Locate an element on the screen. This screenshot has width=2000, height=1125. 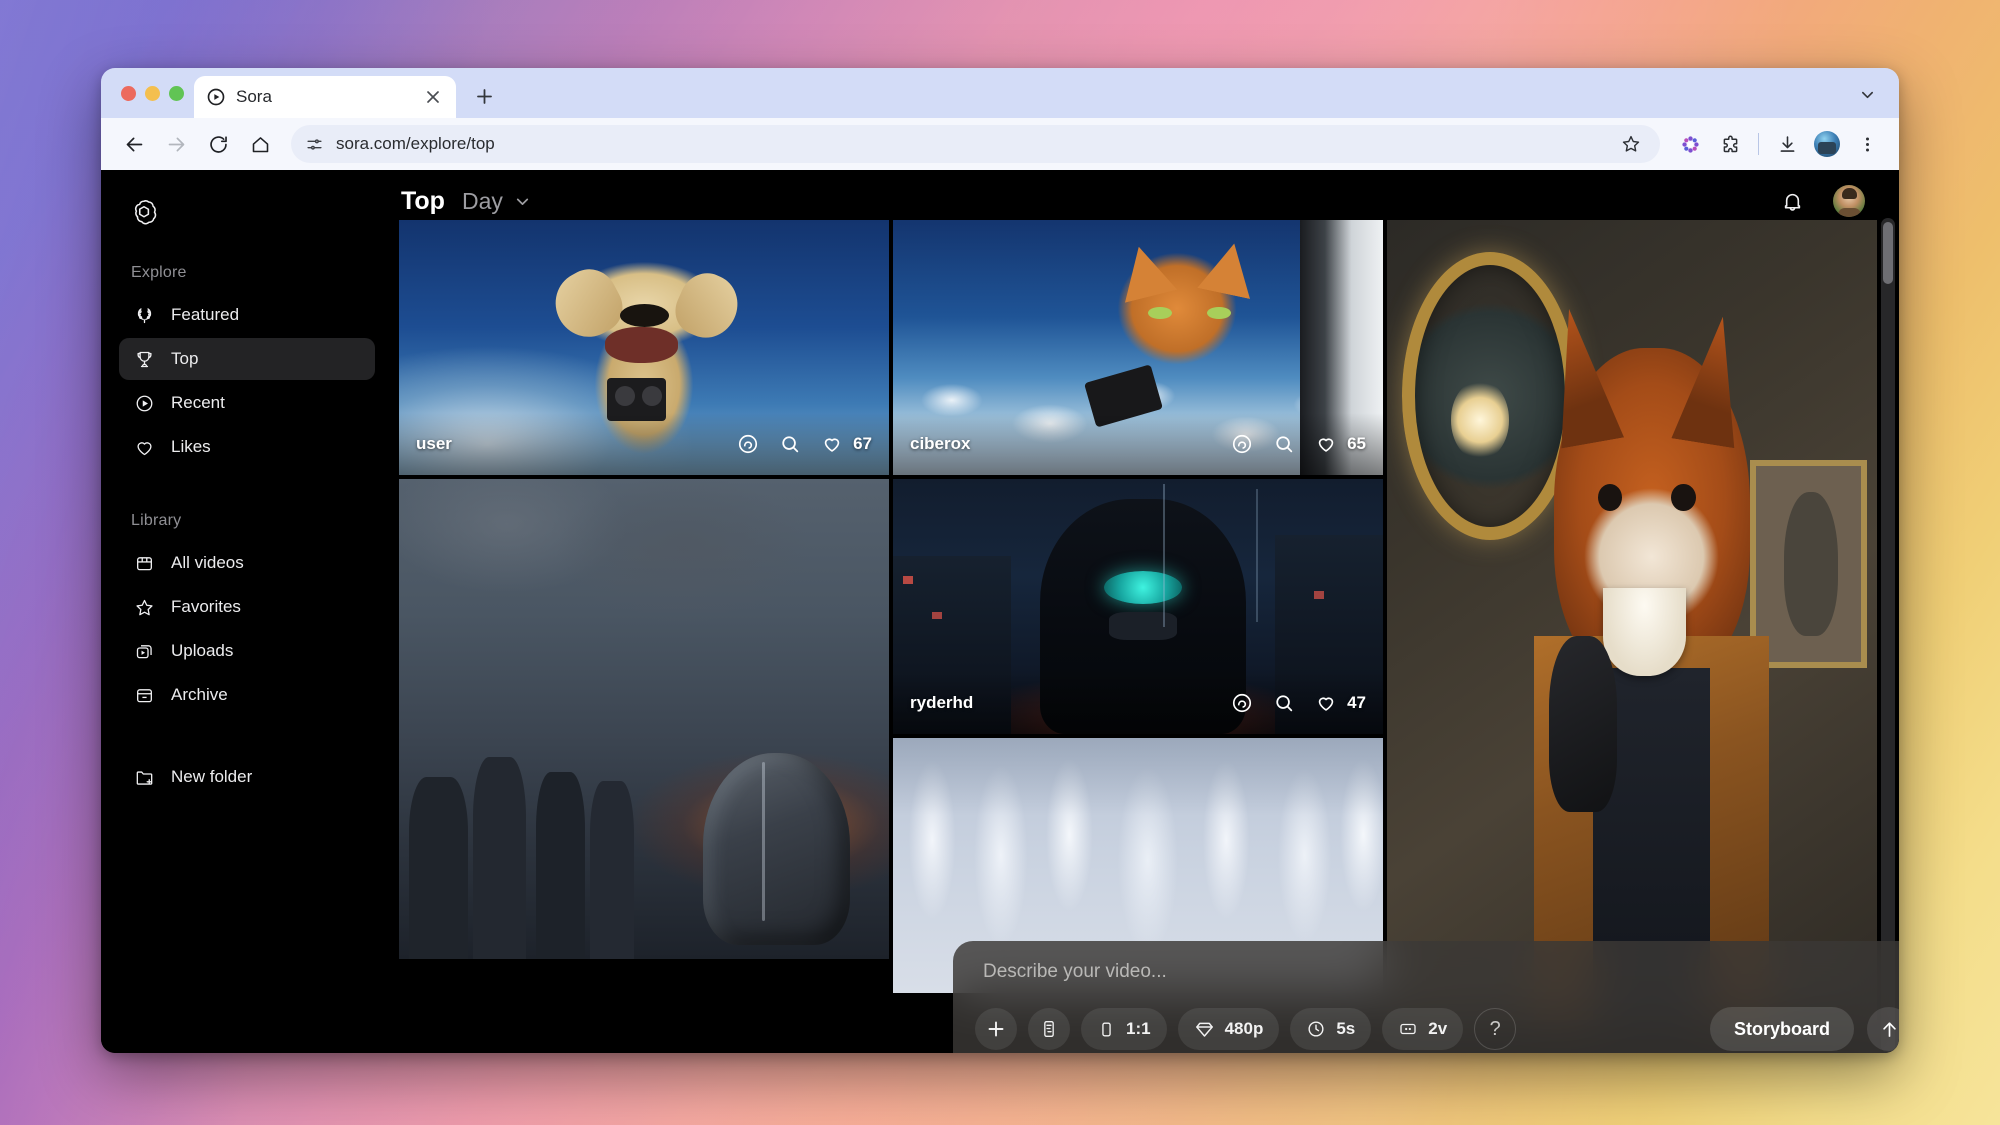
star-icon is located at coordinates (1631, 144).